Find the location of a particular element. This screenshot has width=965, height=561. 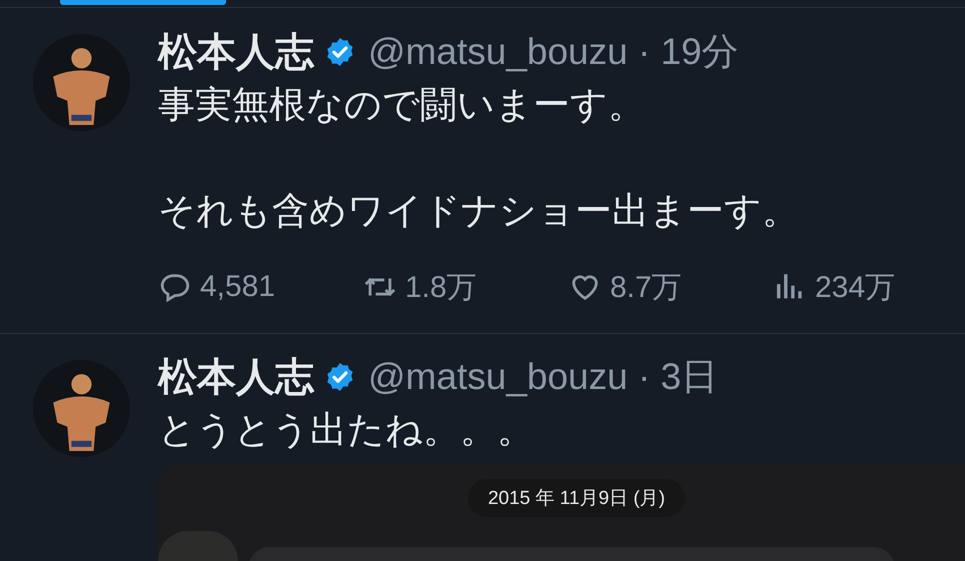

tweet-text: 事実無根なので闘いまーす。 is located at coordinates (402, 105).